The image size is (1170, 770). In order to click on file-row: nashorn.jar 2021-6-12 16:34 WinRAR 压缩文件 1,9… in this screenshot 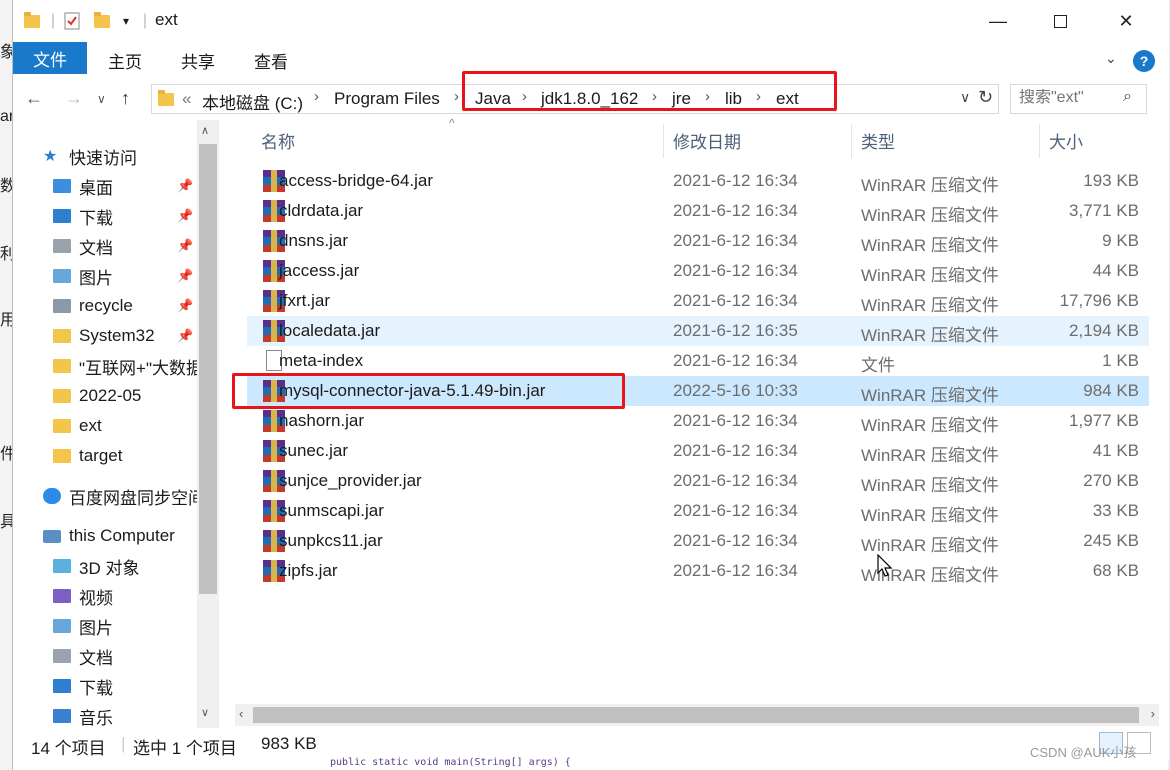, I will do `click(698, 421)`.